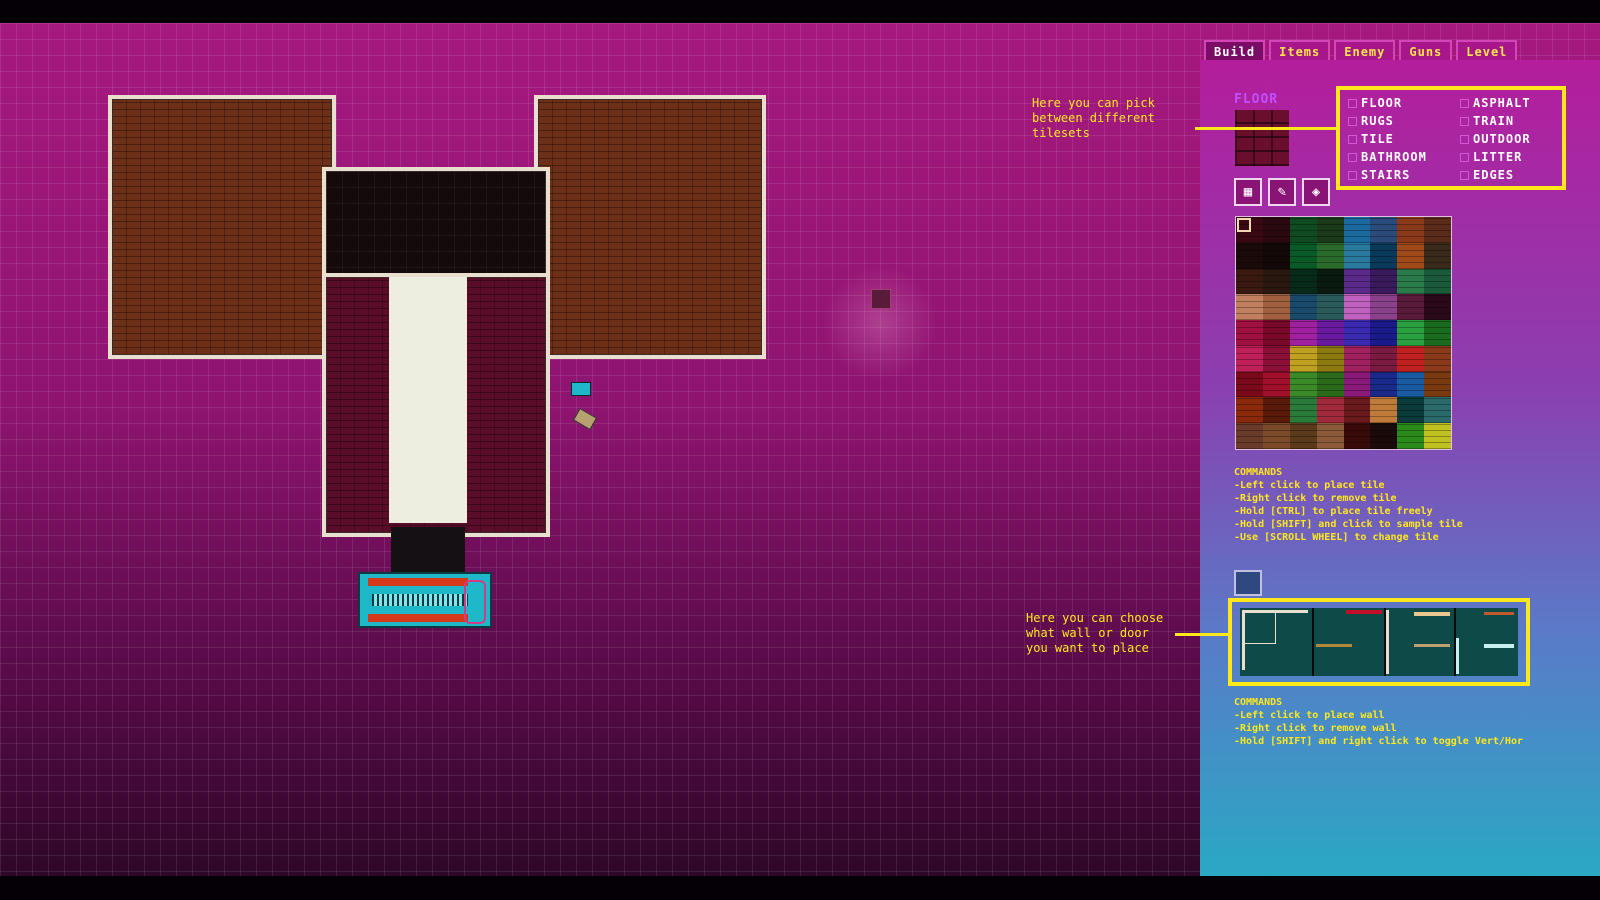  I want to click on entrance-path, so click(428, 551).